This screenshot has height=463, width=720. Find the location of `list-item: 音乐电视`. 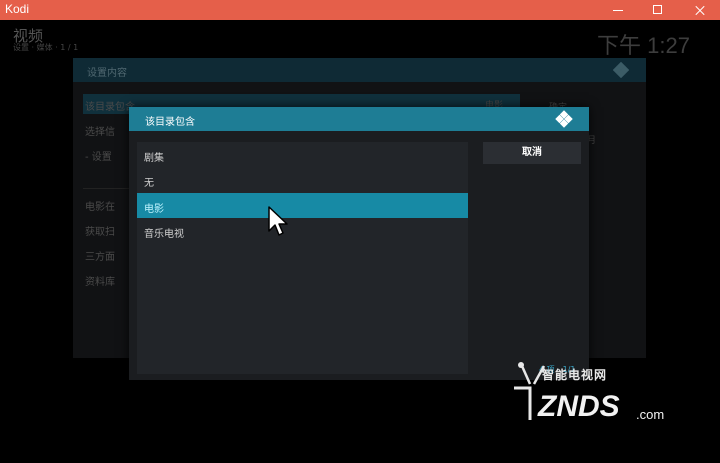

list-item: 音乐电视 is located at coordinates (302, 230).